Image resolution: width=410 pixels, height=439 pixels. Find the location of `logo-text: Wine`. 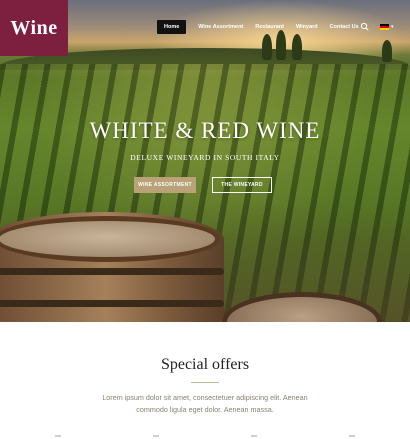

logo-text: Wine is located at coordinates (34, 27).